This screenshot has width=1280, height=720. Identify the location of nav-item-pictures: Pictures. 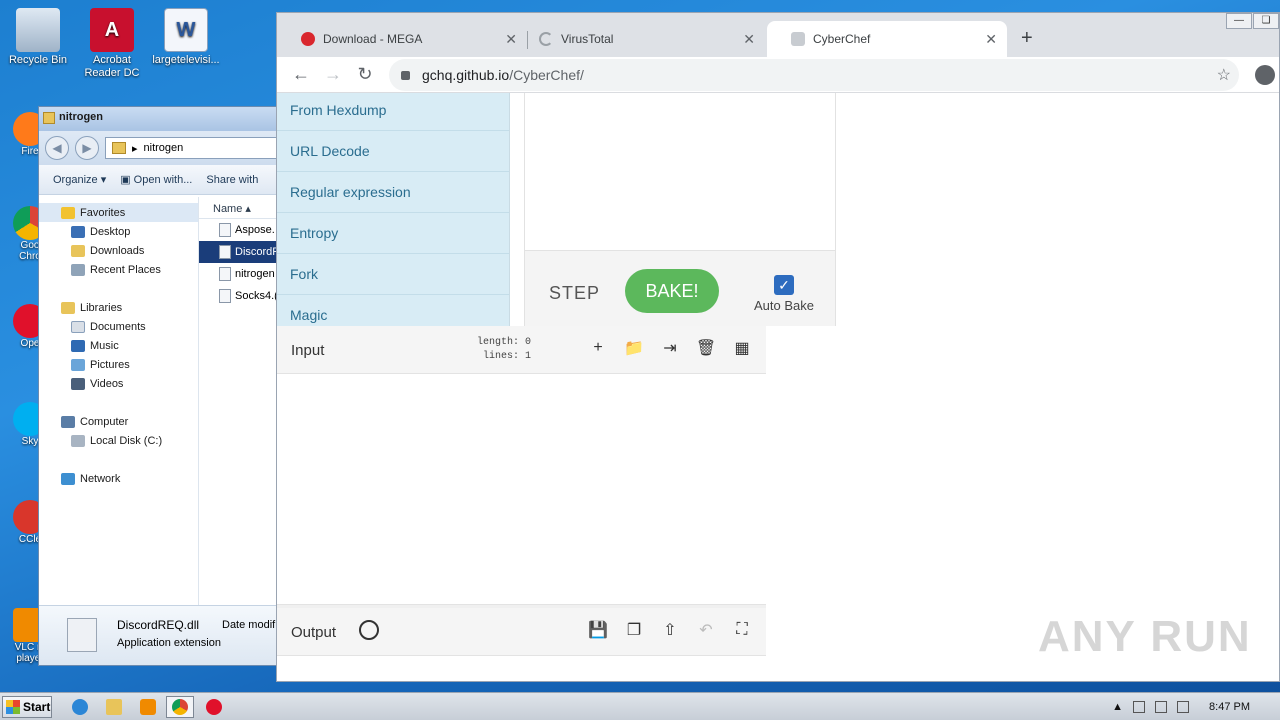
(118, 364).